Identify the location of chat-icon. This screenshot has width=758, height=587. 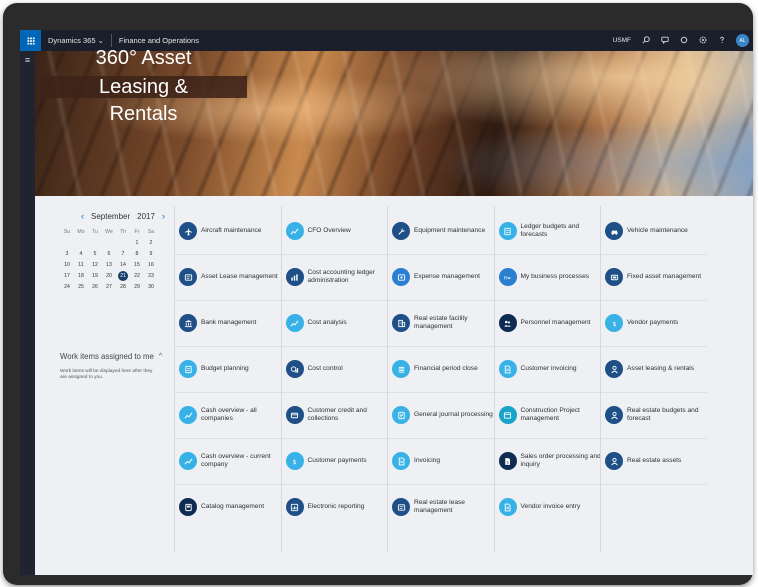
(664, 41).